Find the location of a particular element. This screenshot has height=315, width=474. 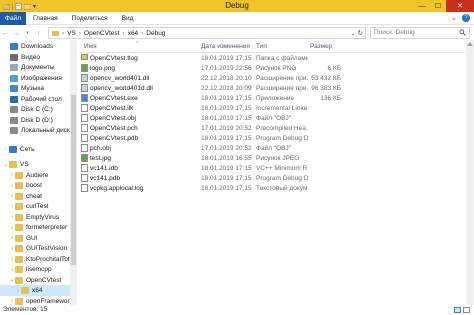

nav-item-label: OpenCVtest is located at coordinates (44, 280).